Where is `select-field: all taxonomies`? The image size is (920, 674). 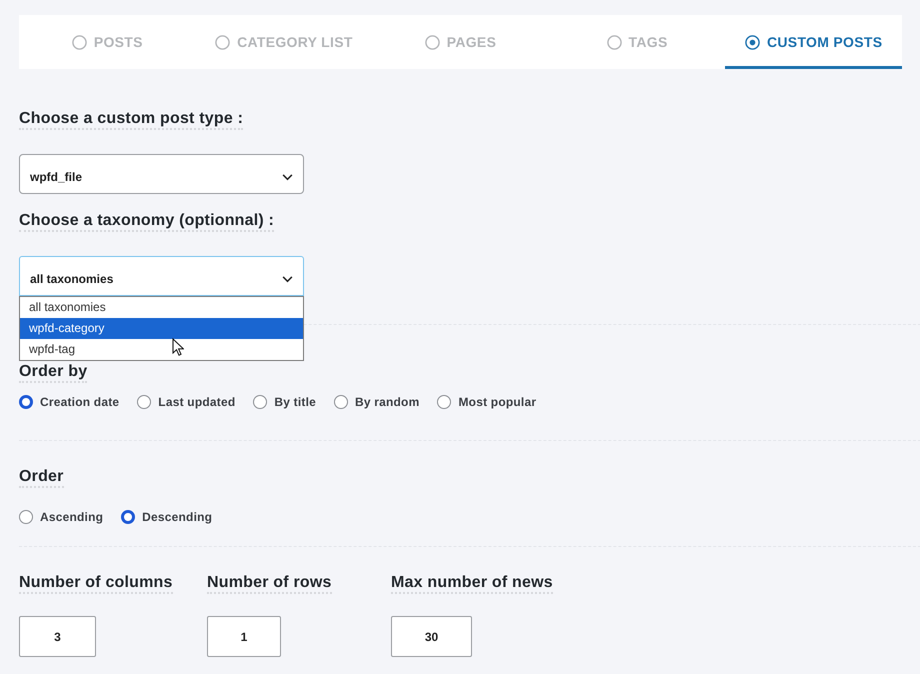 select-field: all taxonomies is located at coordinates (161, 276).